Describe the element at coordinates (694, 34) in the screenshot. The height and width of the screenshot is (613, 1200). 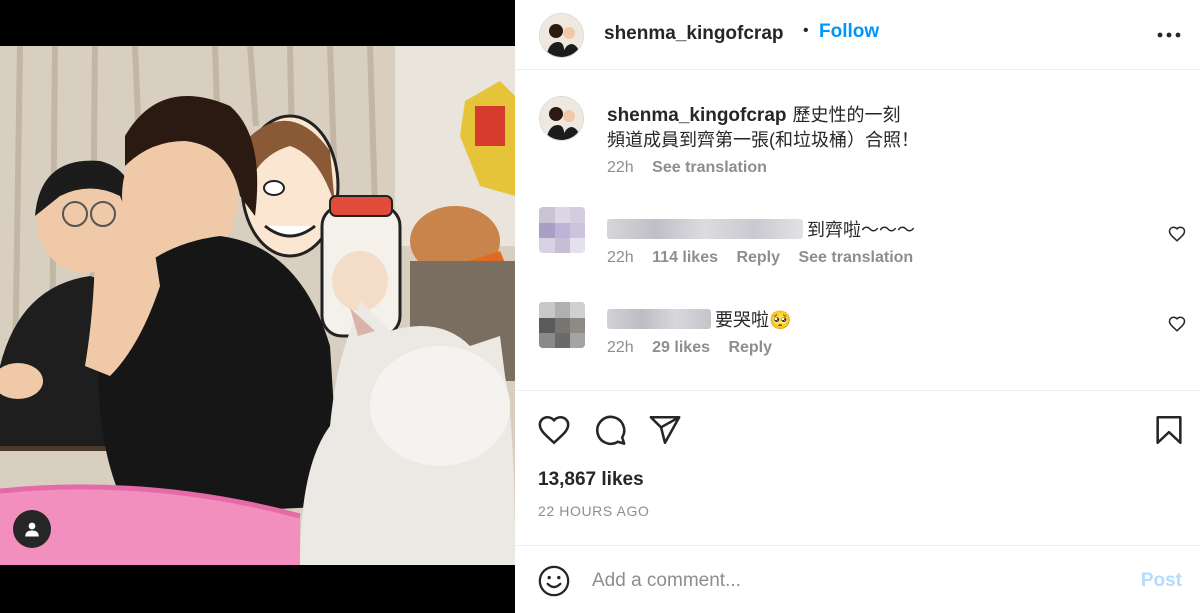
I see `author-username: shenma_kingofcrap` at that location.